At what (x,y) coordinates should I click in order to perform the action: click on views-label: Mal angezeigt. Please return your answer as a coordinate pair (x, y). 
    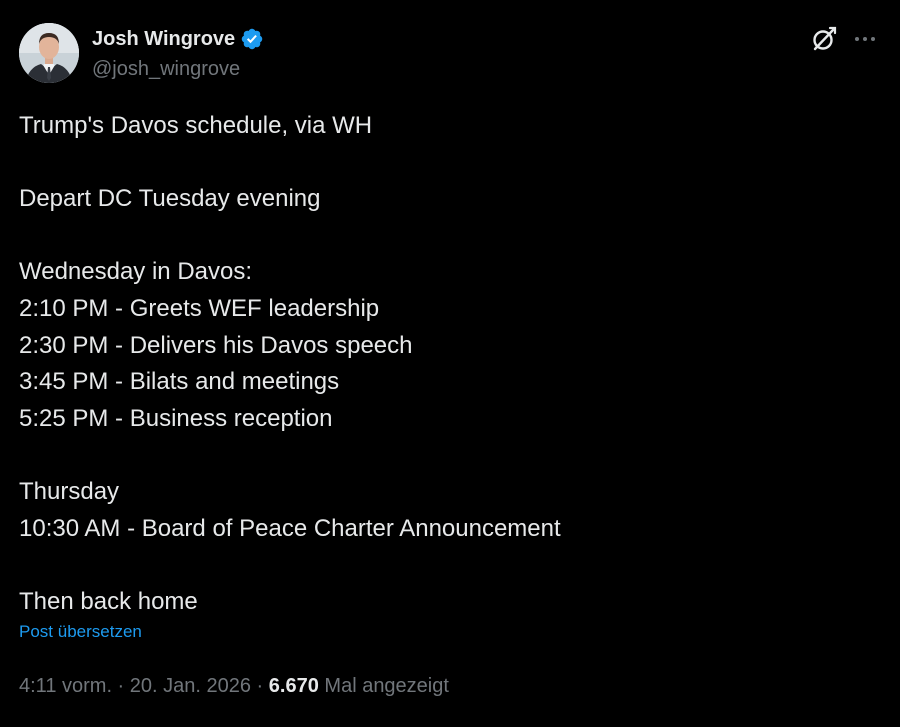
    Looking at the image, I should click on (386, 686).